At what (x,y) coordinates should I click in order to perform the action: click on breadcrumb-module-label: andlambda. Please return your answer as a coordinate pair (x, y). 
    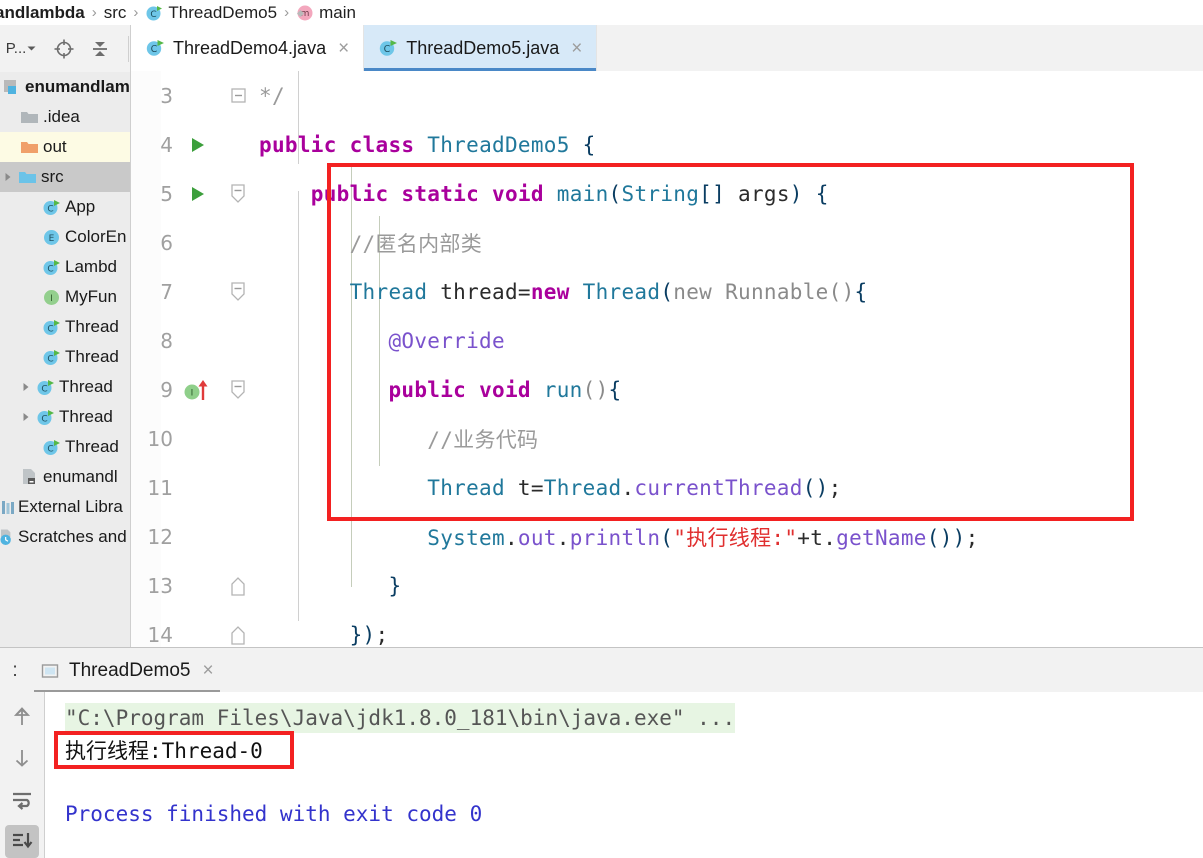
    Looking at the image, I should click on (42, 12).